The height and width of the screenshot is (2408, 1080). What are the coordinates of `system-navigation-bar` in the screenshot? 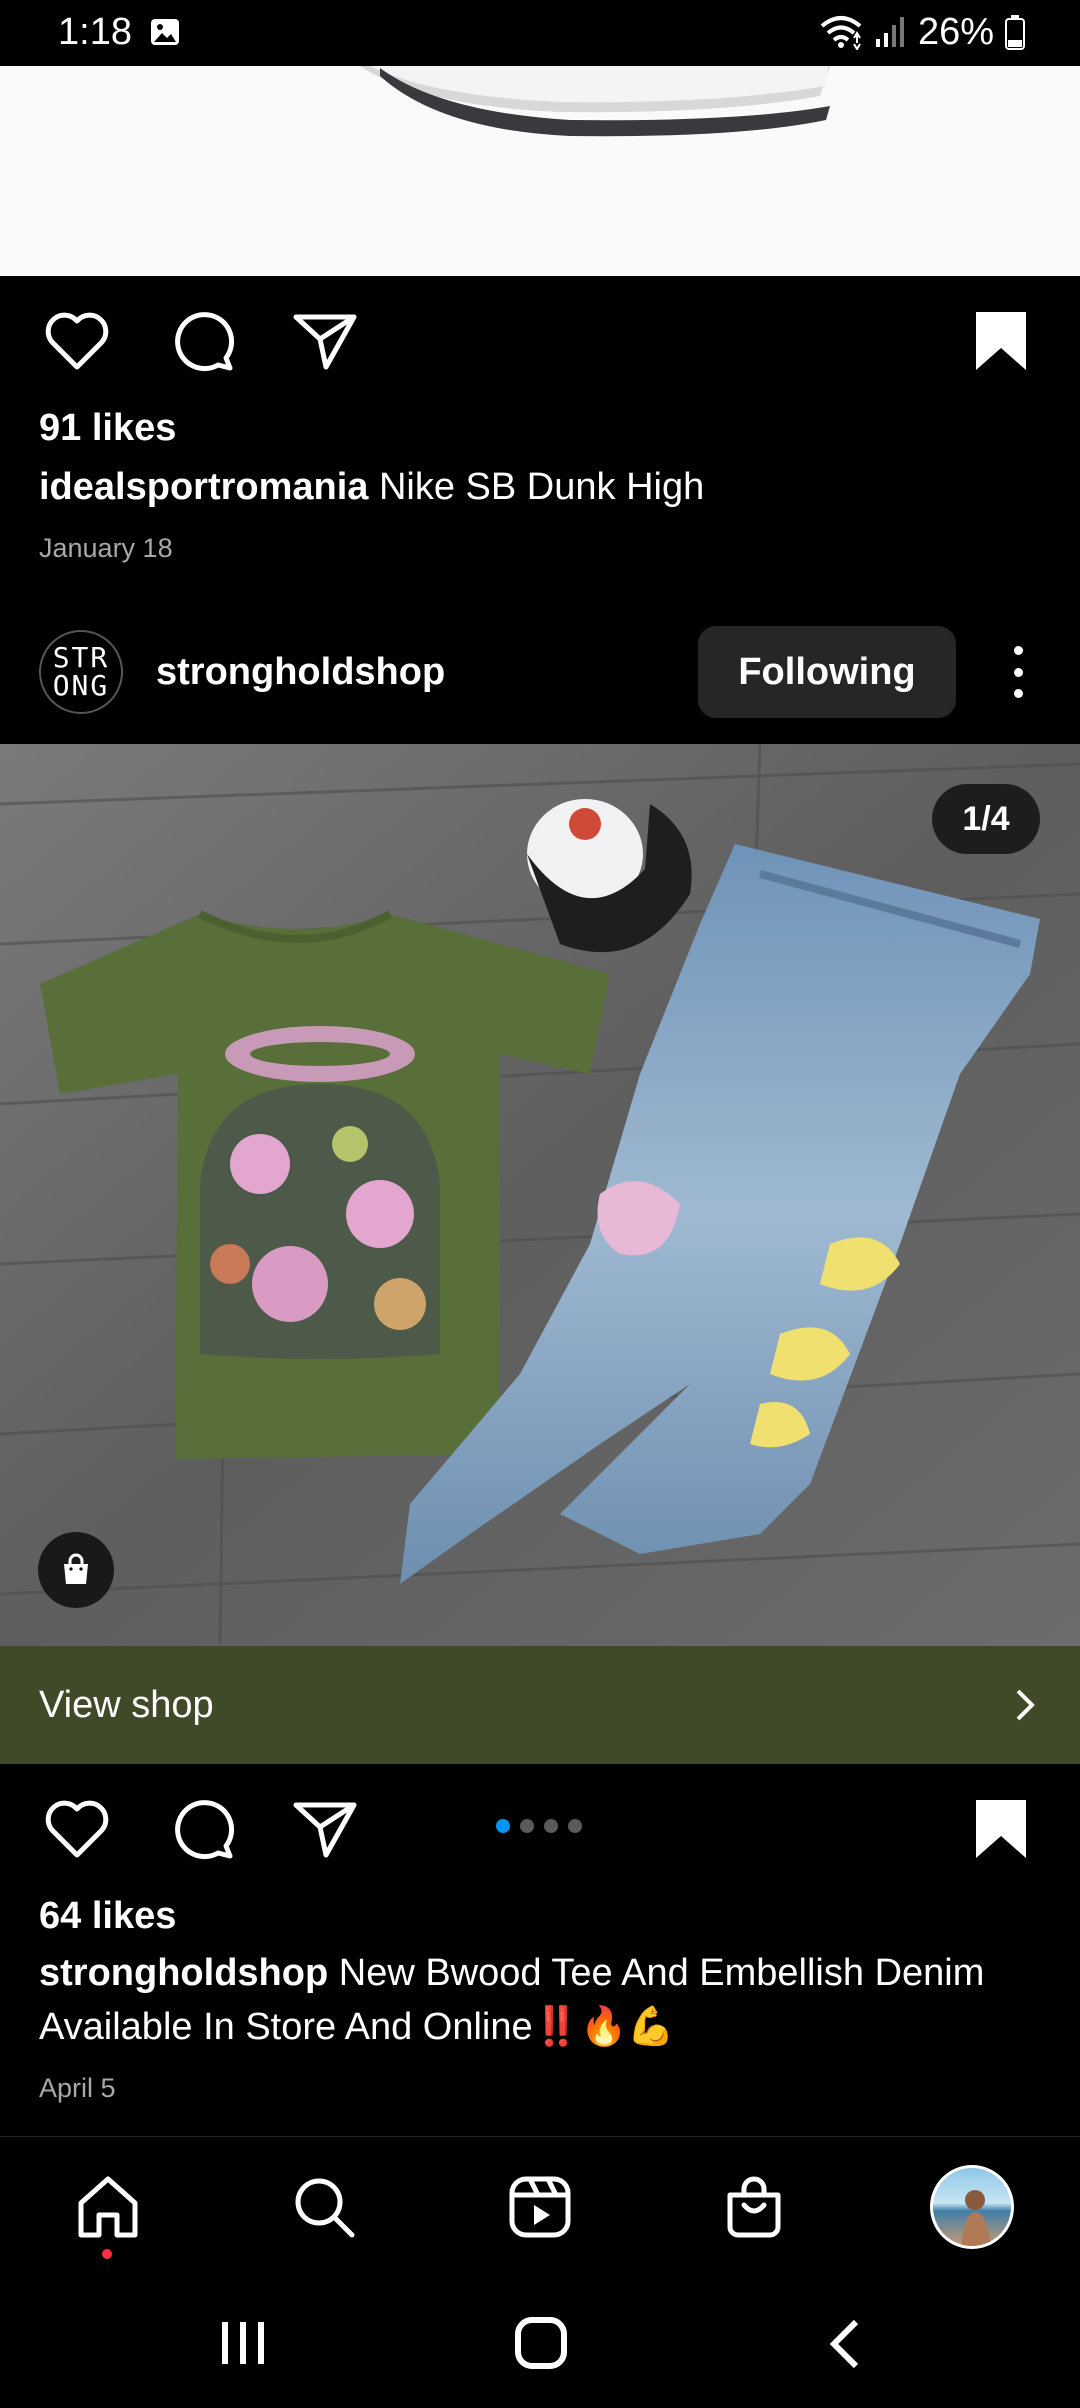 It's located at (540, 2342).